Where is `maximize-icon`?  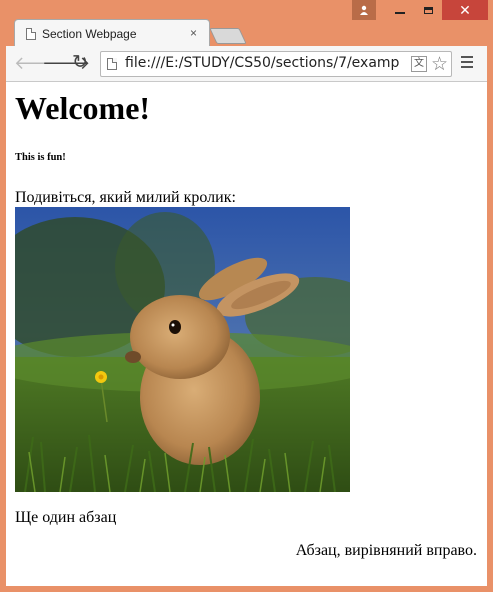
maximize-icon is located at coordinates (428, 10).